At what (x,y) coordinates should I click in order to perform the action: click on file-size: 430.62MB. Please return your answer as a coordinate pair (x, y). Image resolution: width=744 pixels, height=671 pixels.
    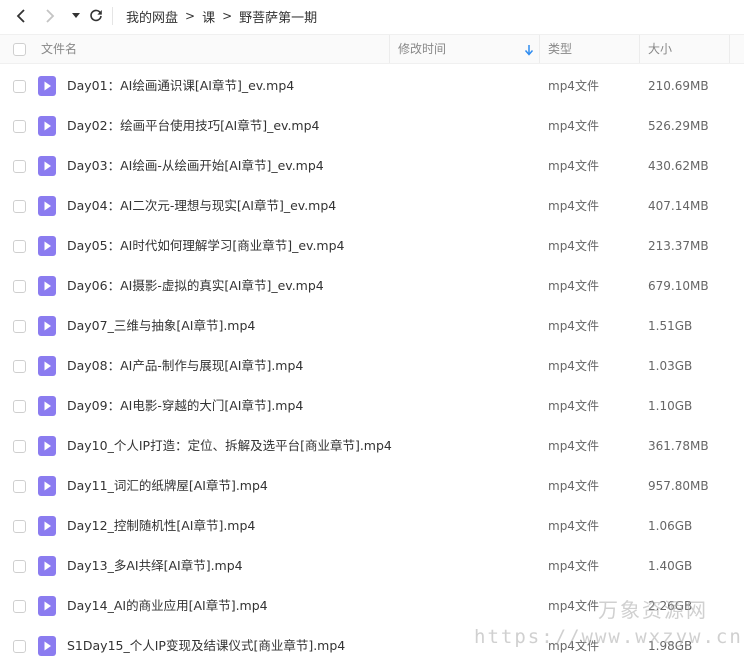
    Looking at the image, I should click on (678, 166).